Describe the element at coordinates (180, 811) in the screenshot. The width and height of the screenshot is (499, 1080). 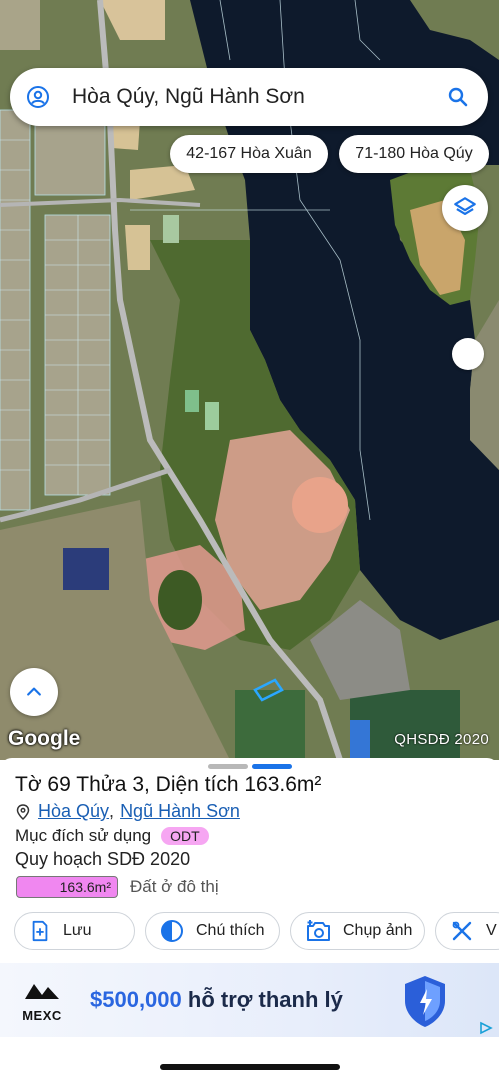
I see `district-link: Ngũ Hành Sơn` at that location.